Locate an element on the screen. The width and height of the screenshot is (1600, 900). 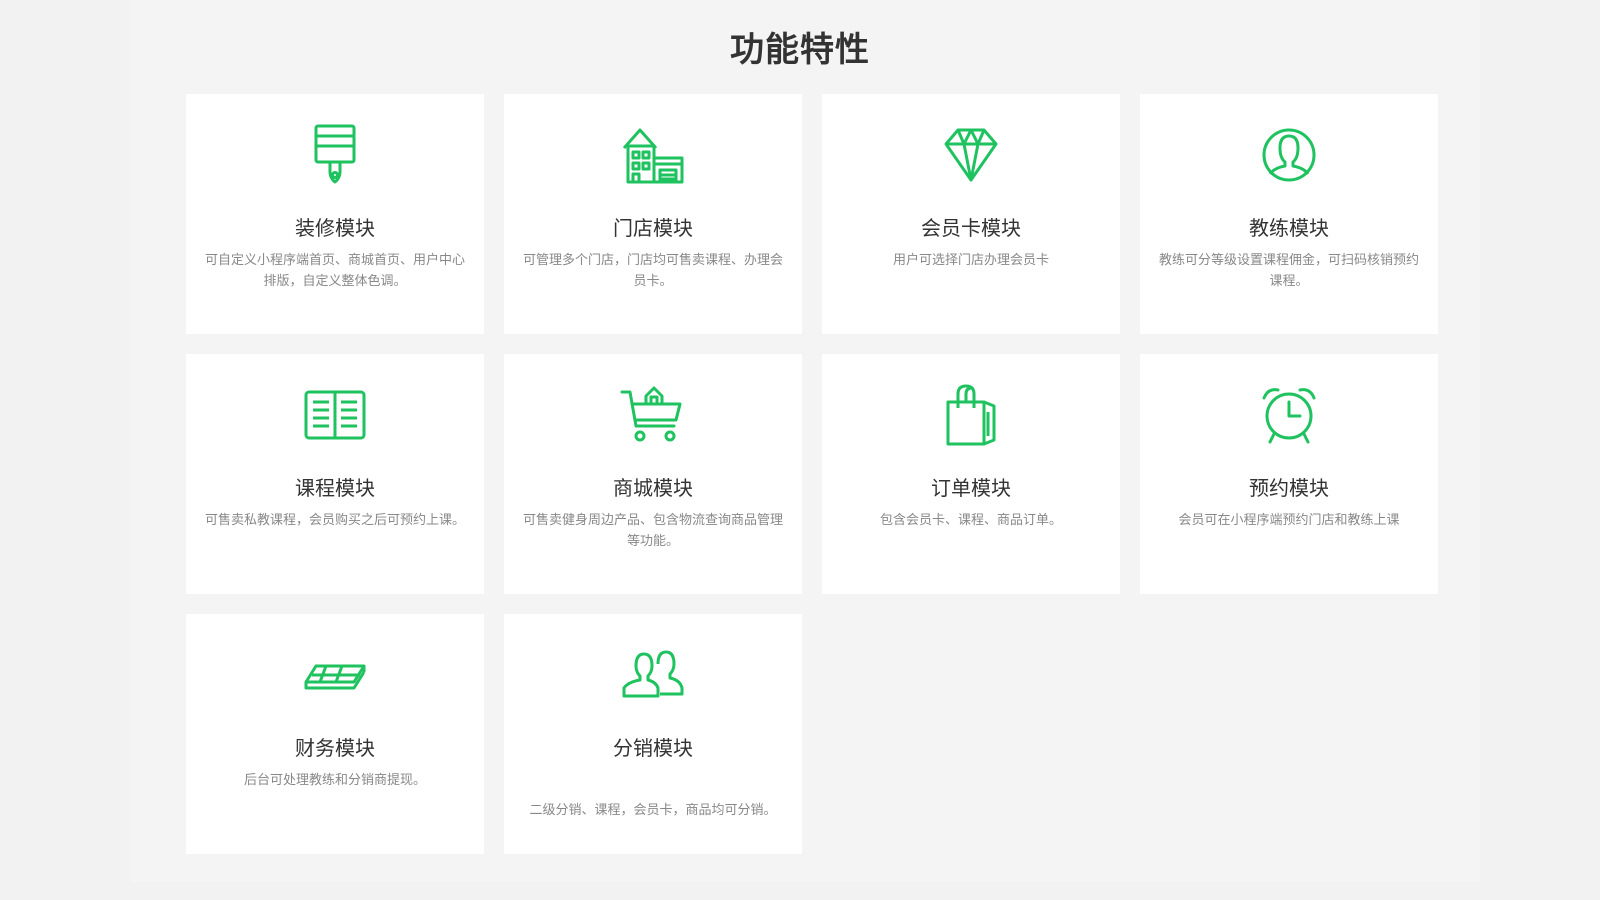
feature-description: 可自定义小程序端首页、商城首页、用户中心排版，自定义整体色调。 is located at coordinates (334, 271).